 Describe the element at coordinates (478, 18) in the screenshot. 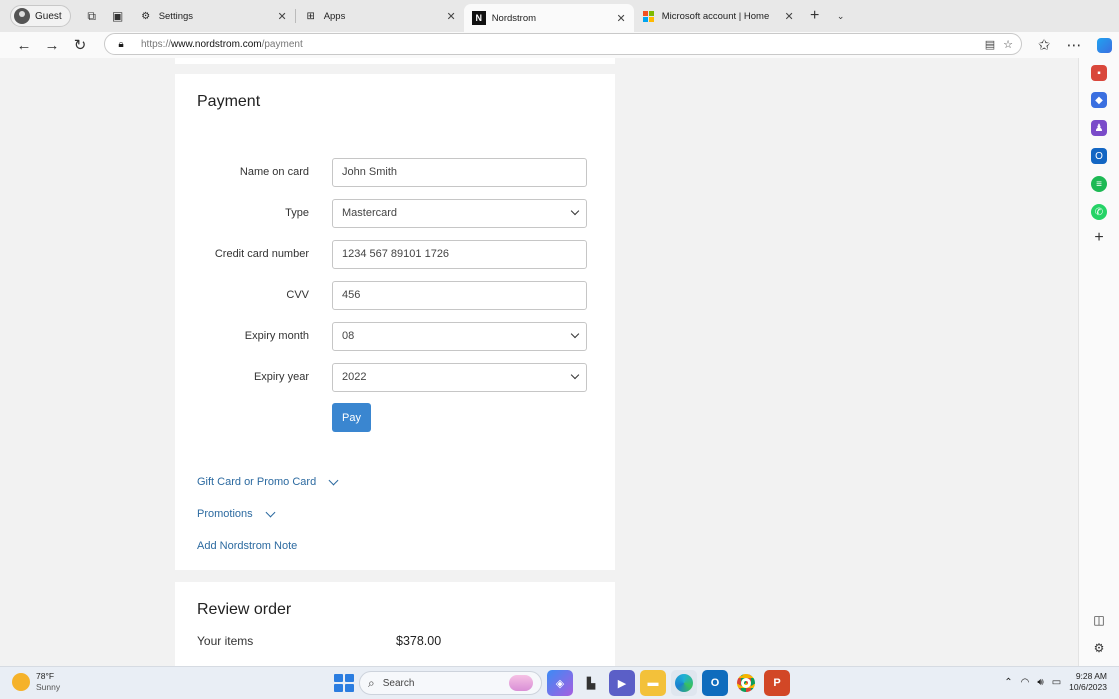

I see `nordstrom-n-icon: N` at that location.